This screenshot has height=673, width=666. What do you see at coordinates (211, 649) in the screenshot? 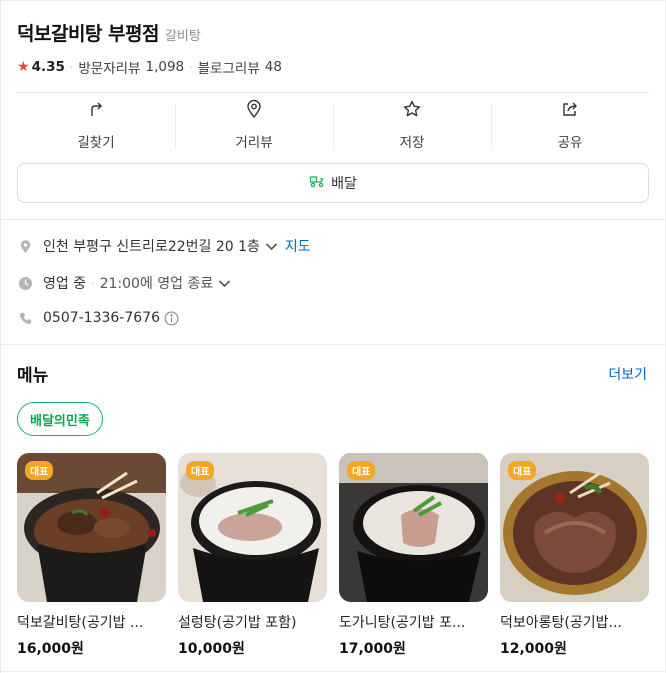
I see `menu-item-price: 10,000원` at bounding box center [211, 649].